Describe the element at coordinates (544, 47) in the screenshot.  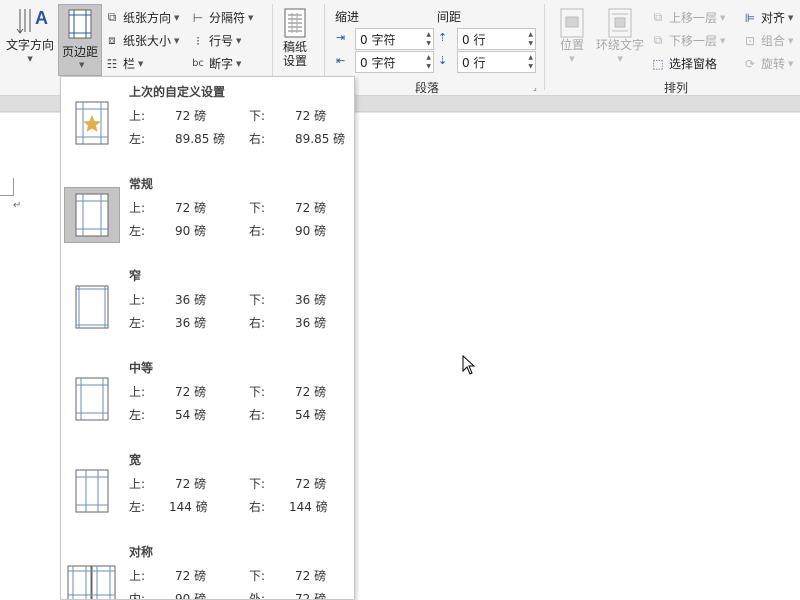
I see `group-separator` at that location.